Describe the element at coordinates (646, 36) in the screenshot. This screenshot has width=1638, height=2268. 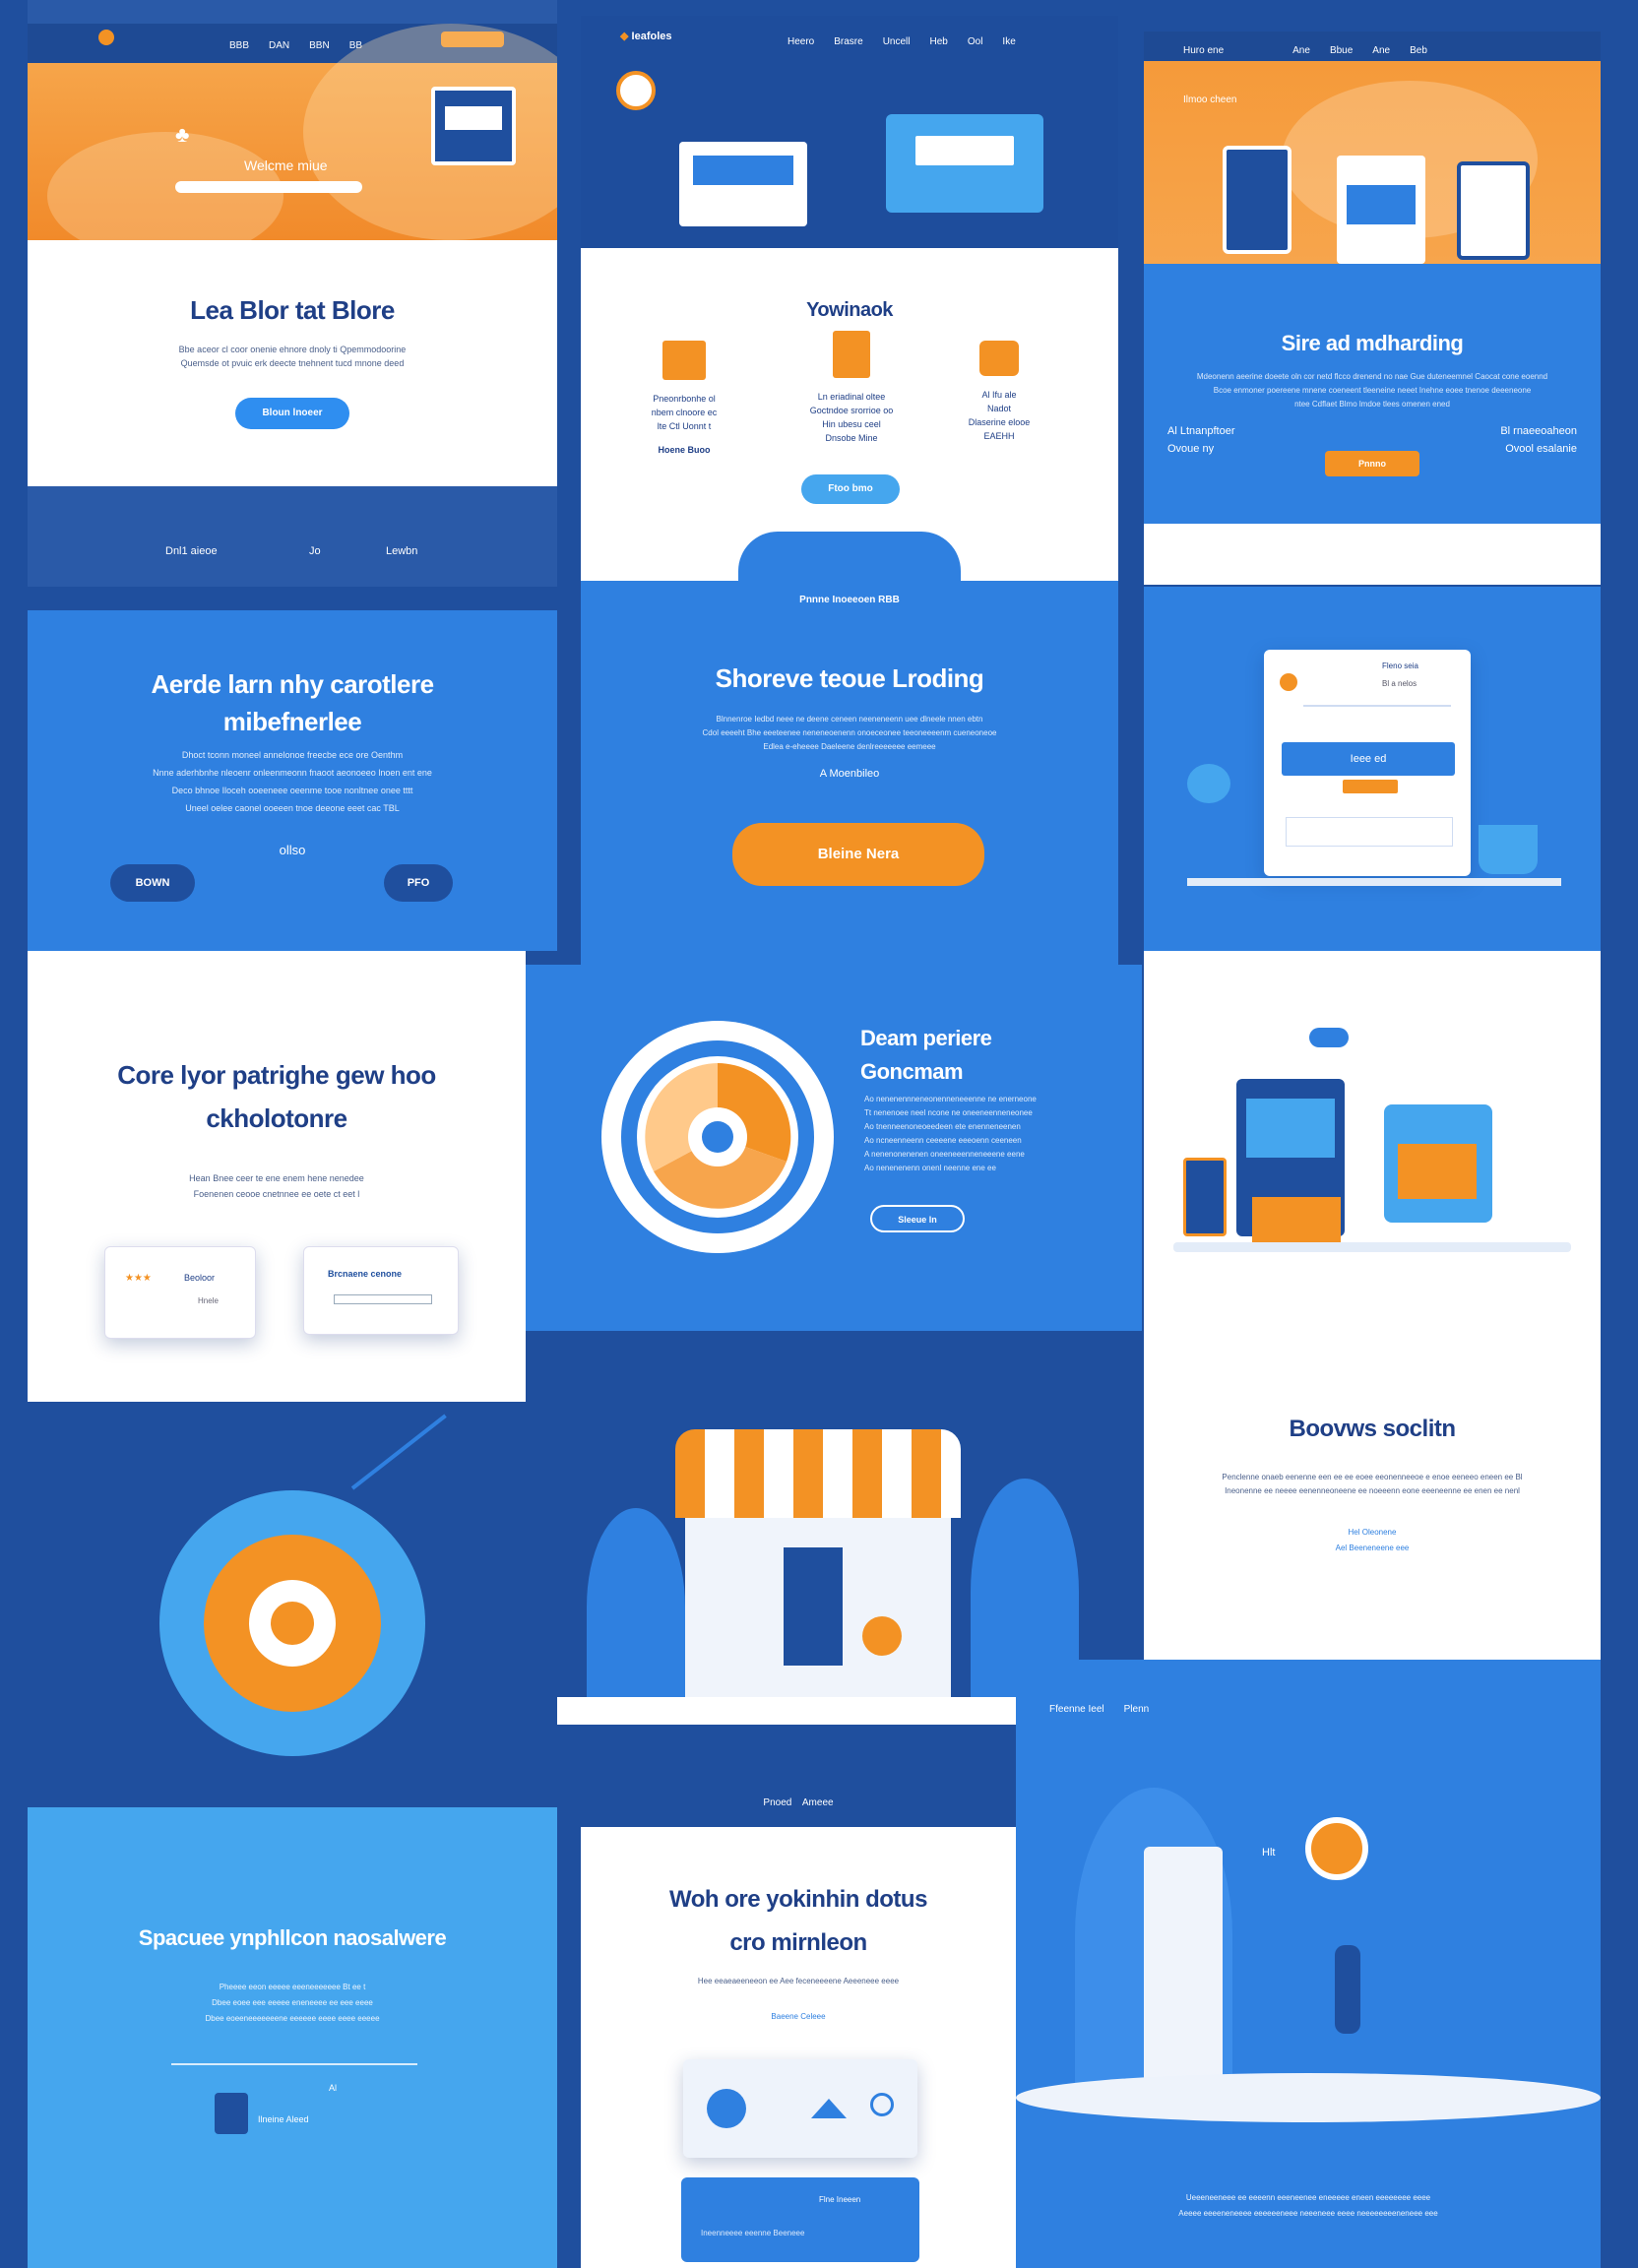
I see `brand-logo: ◆ Ieafoles` at that location.